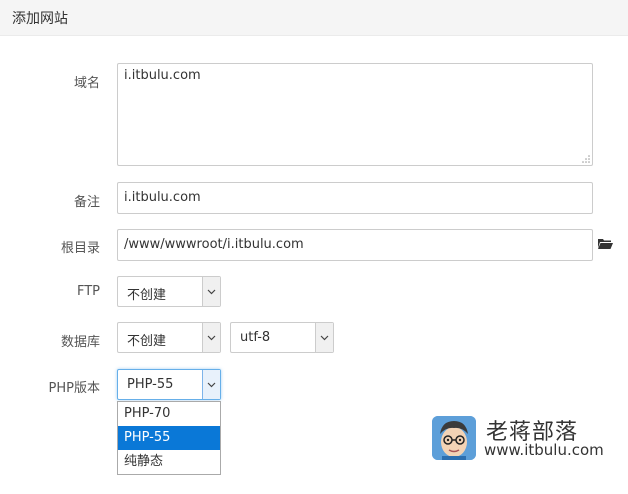  I want to click on charset-select: utf-8, so click(282, 337).